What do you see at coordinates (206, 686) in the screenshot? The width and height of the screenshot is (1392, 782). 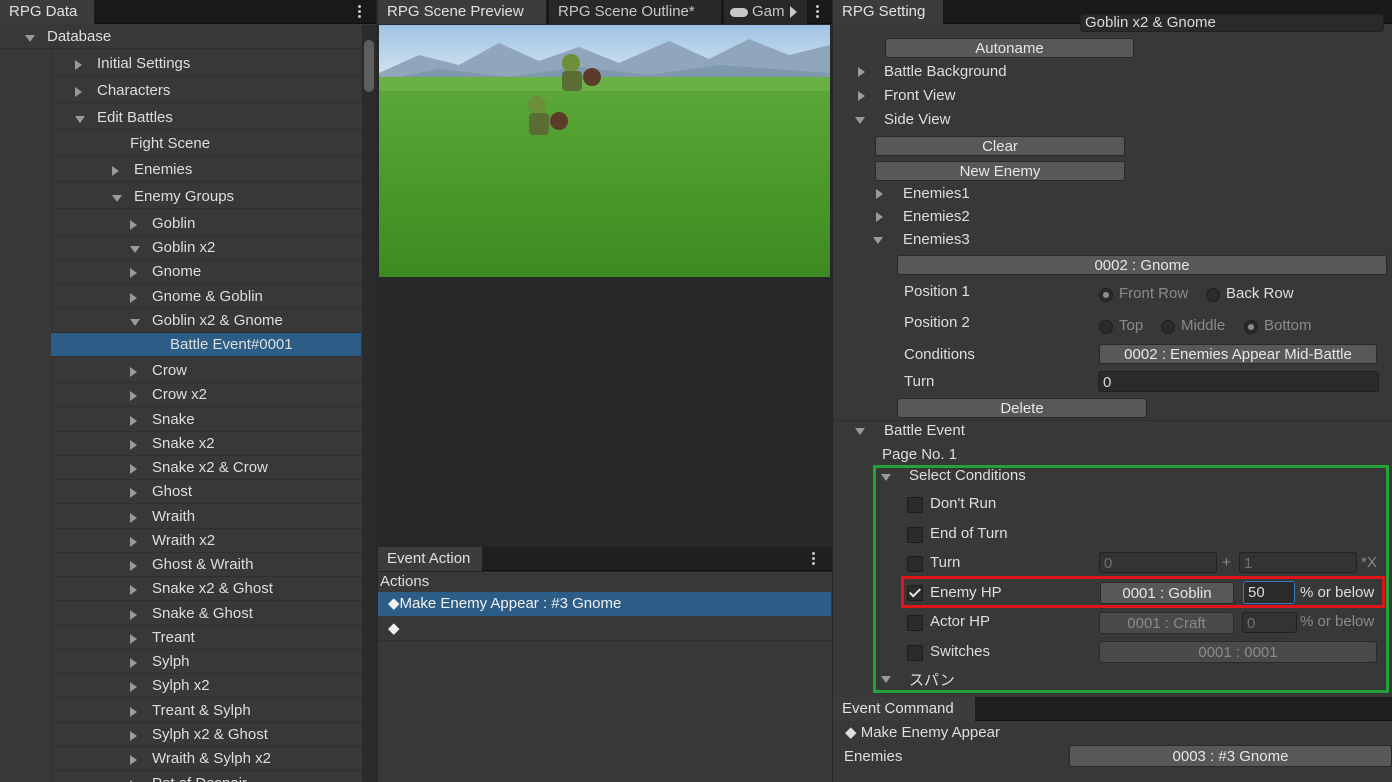 I see `tree-item: Sylph x2` at bounding box center [206, 686].